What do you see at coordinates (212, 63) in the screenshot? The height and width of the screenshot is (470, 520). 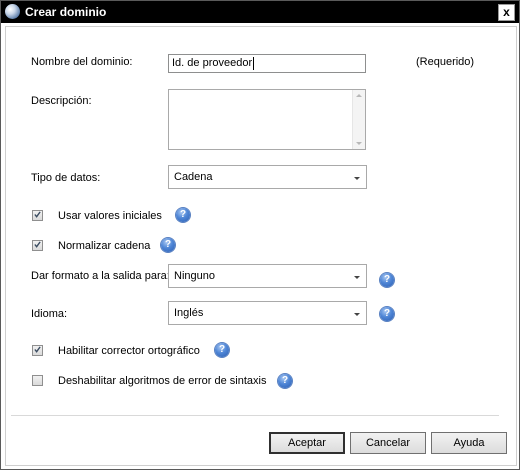 I see `domain-name-value: Id. de proveedor` at bounding box center [212, 63].